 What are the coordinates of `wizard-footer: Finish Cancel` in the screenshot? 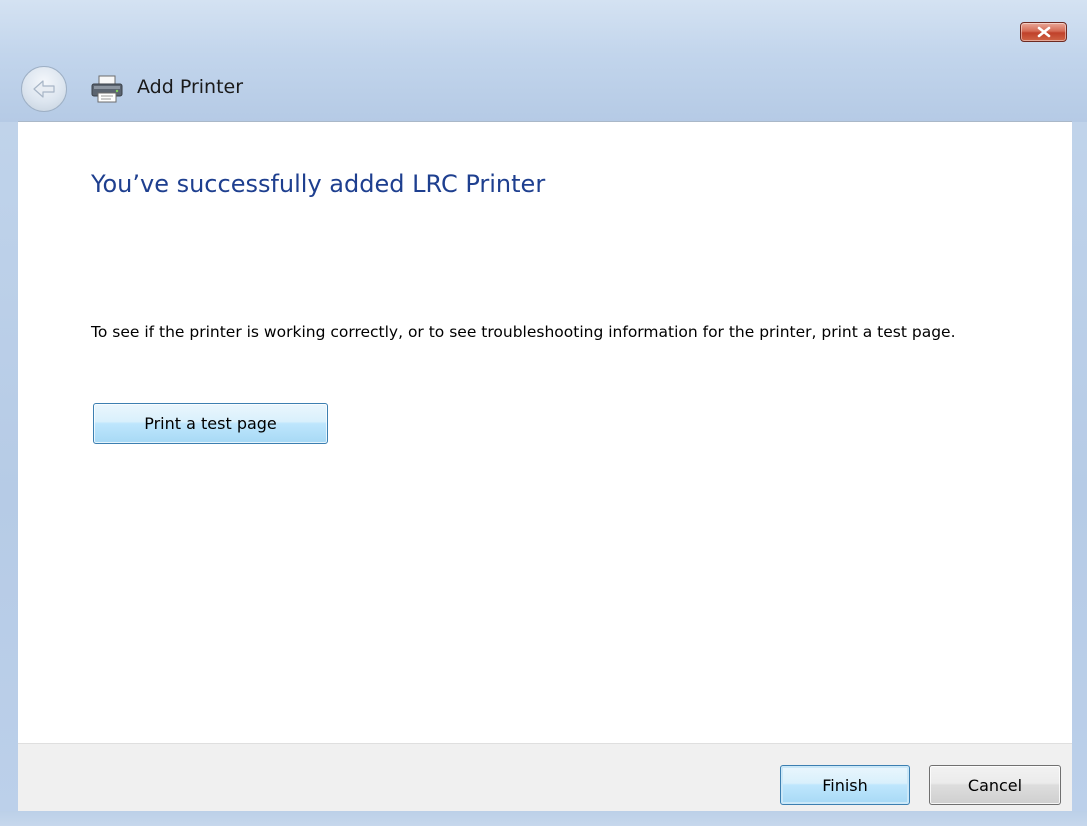 It's located at (545, 777).